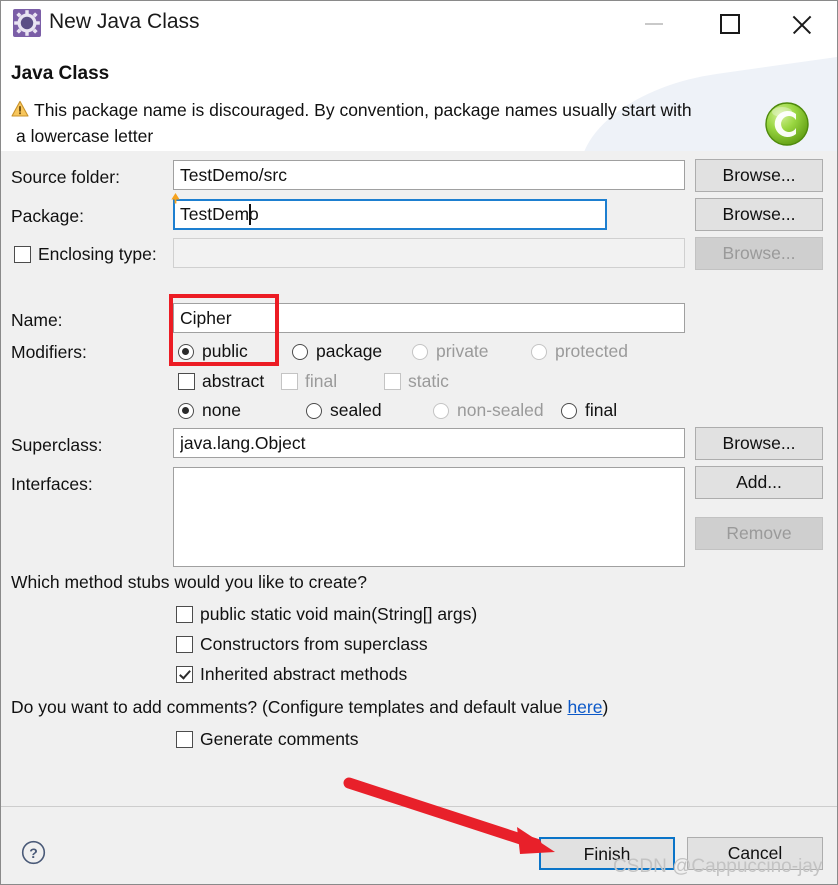 This screenshot has width=838, height=885. I want to click on sealed-radio-non-sealed: non-sealed, so click(488, 410).